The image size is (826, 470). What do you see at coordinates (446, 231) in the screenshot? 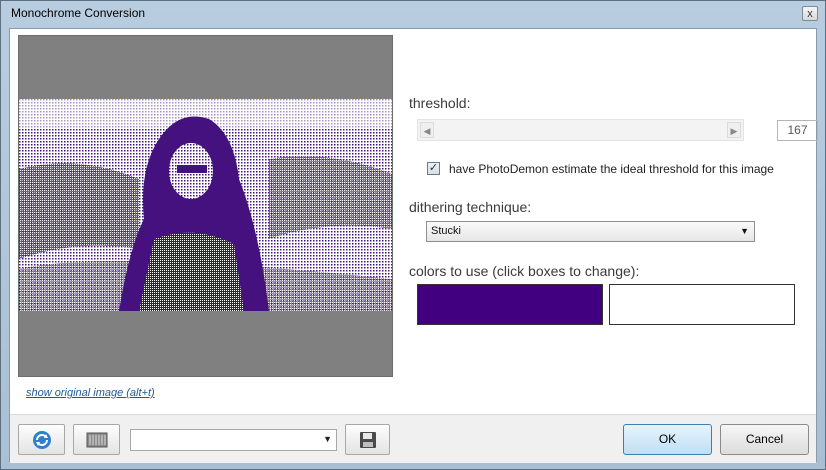
I see `dithering-selected-value: Stucki` at bounding box center [446, 231].